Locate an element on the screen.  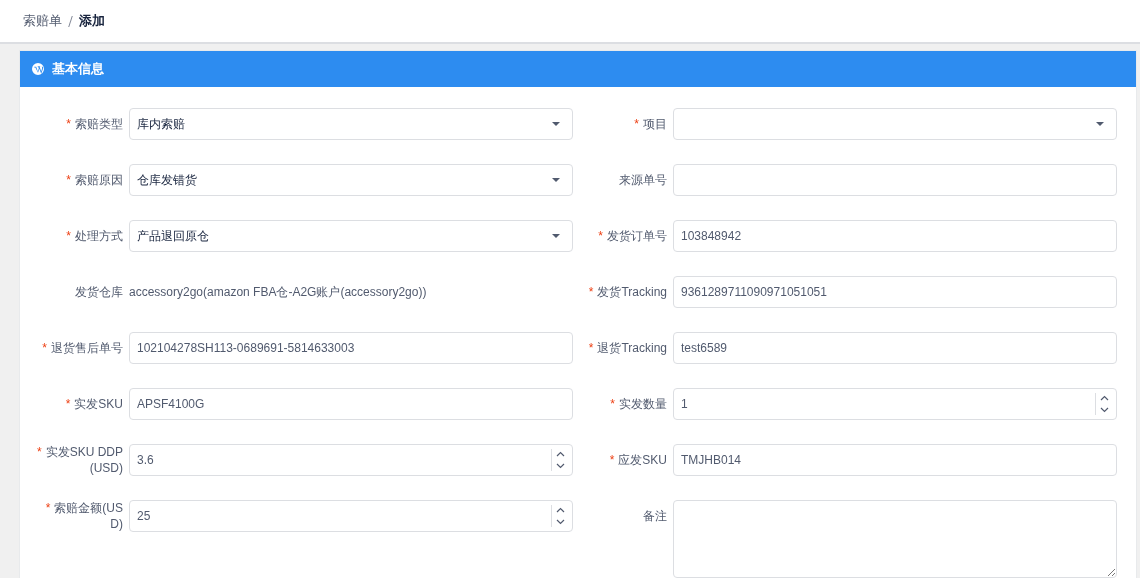
field-value: accessory2go(amazon FBA仓-A2G账户(accessory2go)) is located at coordinates (278, 292).